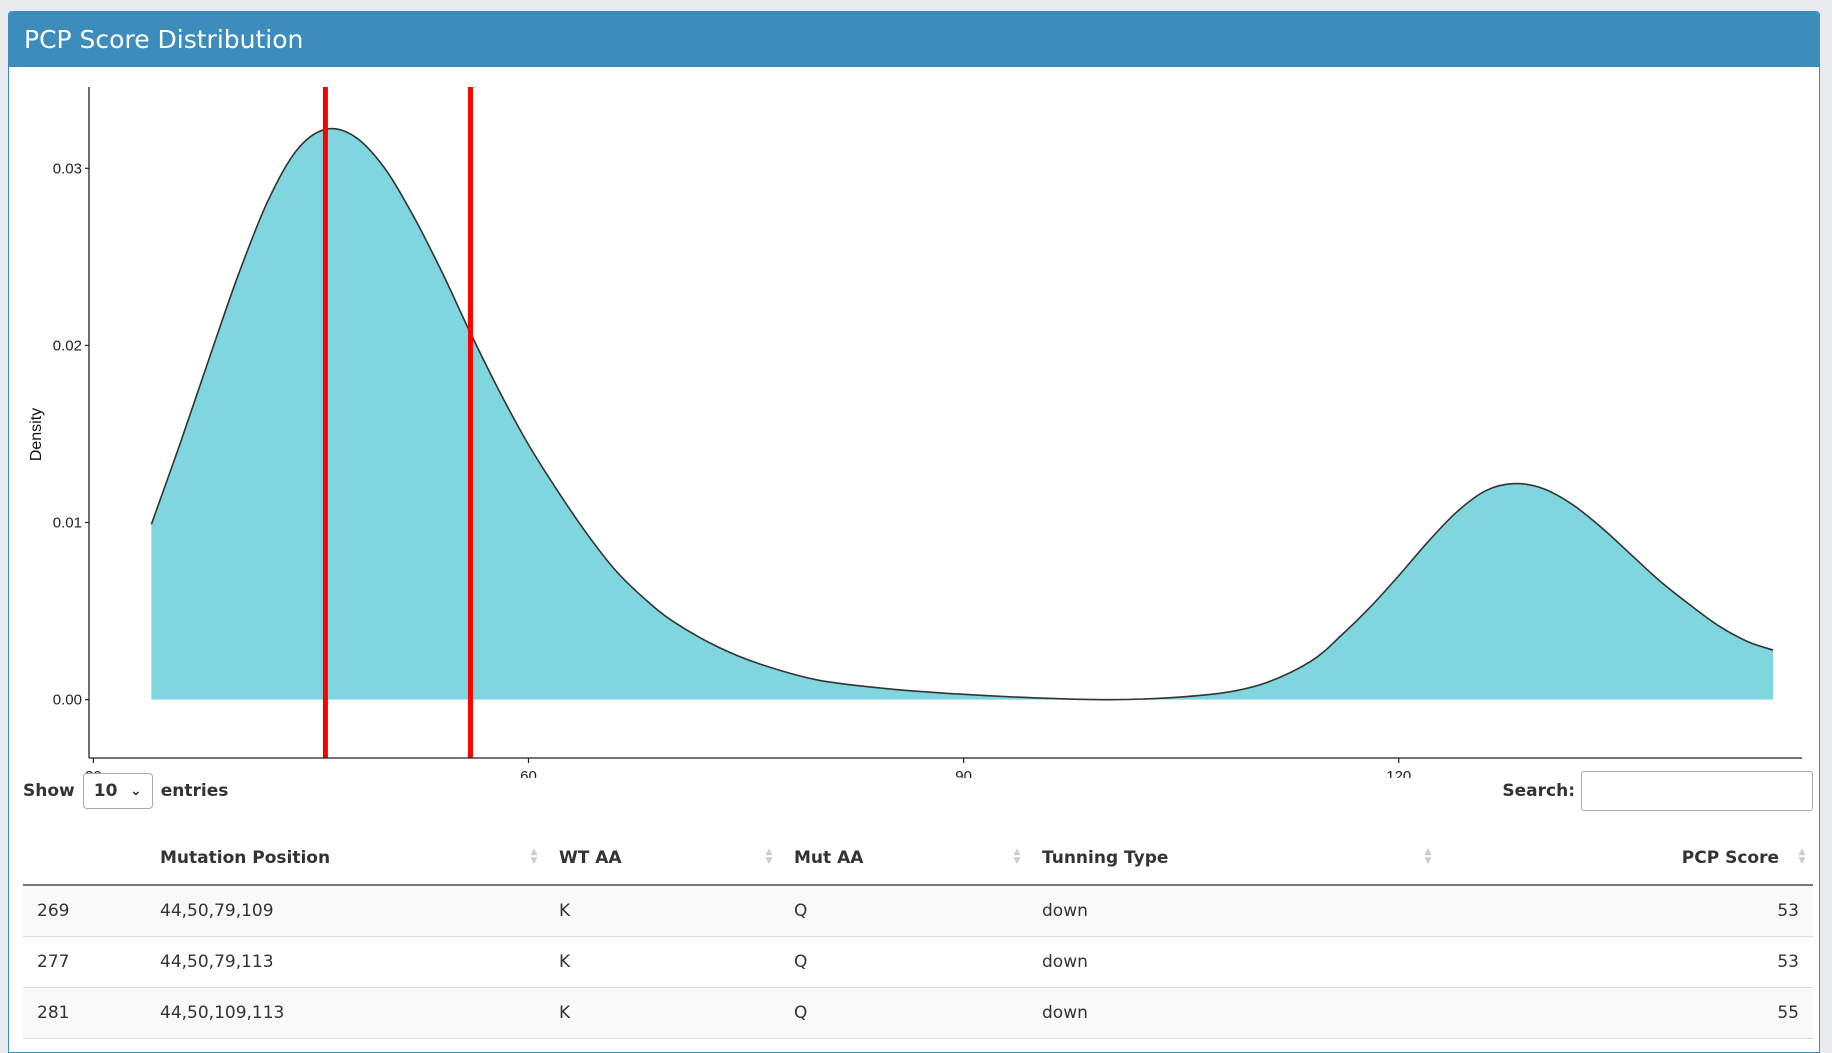  I want to click on cell-mutation-position: 44,50,109,113, so click(345, 1013).